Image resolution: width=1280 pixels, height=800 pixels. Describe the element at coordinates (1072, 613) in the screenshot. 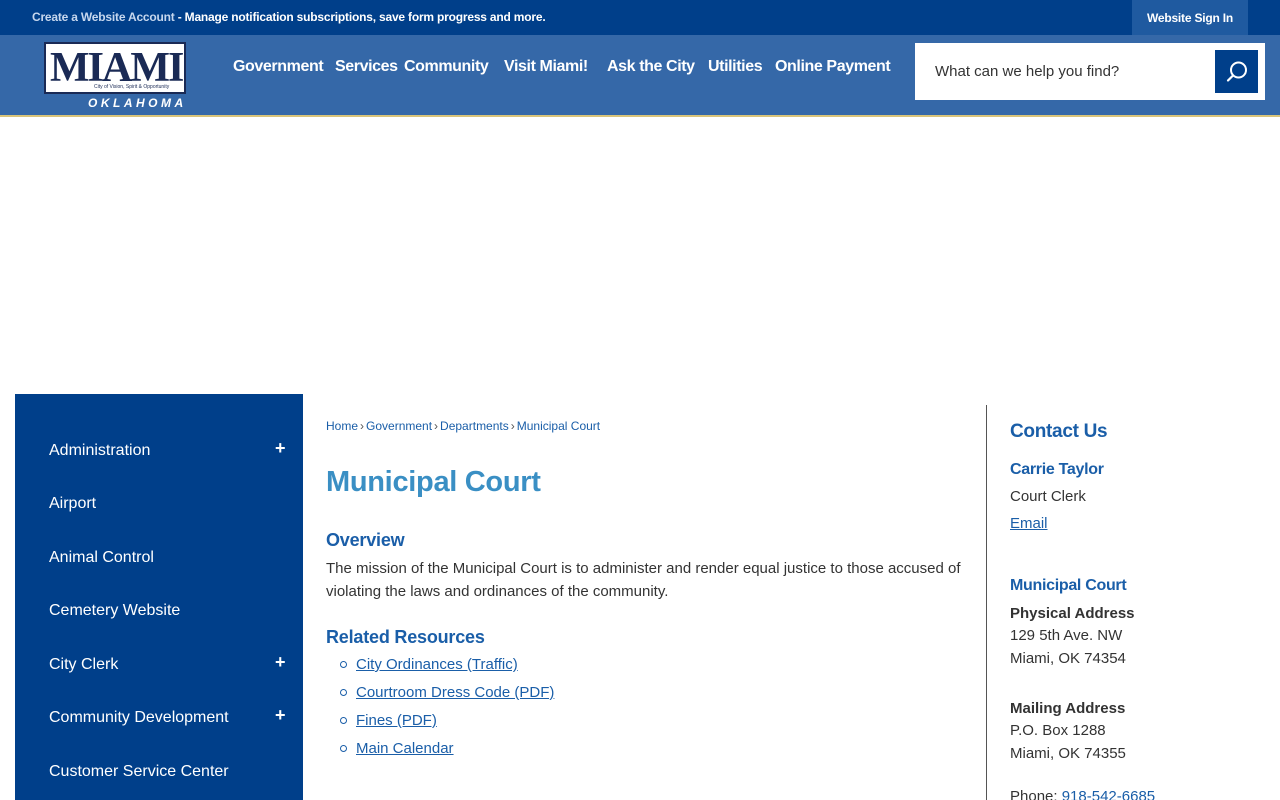

I see `physical-address-label: Physical Address` at that location.